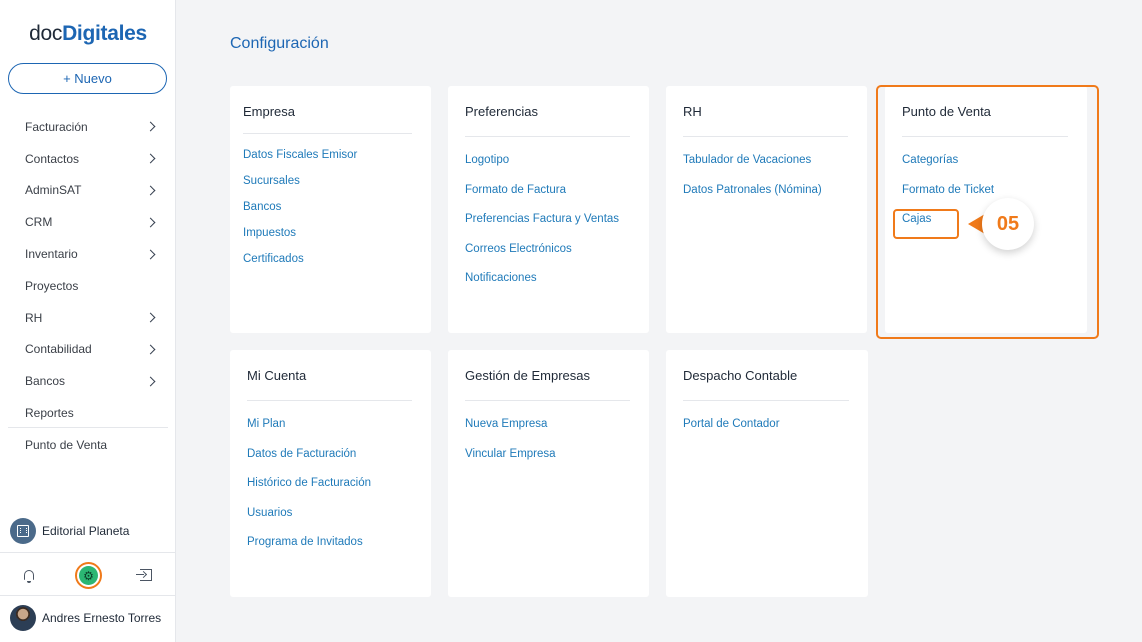  I want to click on new-button: + Nuevo, so click(87, 78).